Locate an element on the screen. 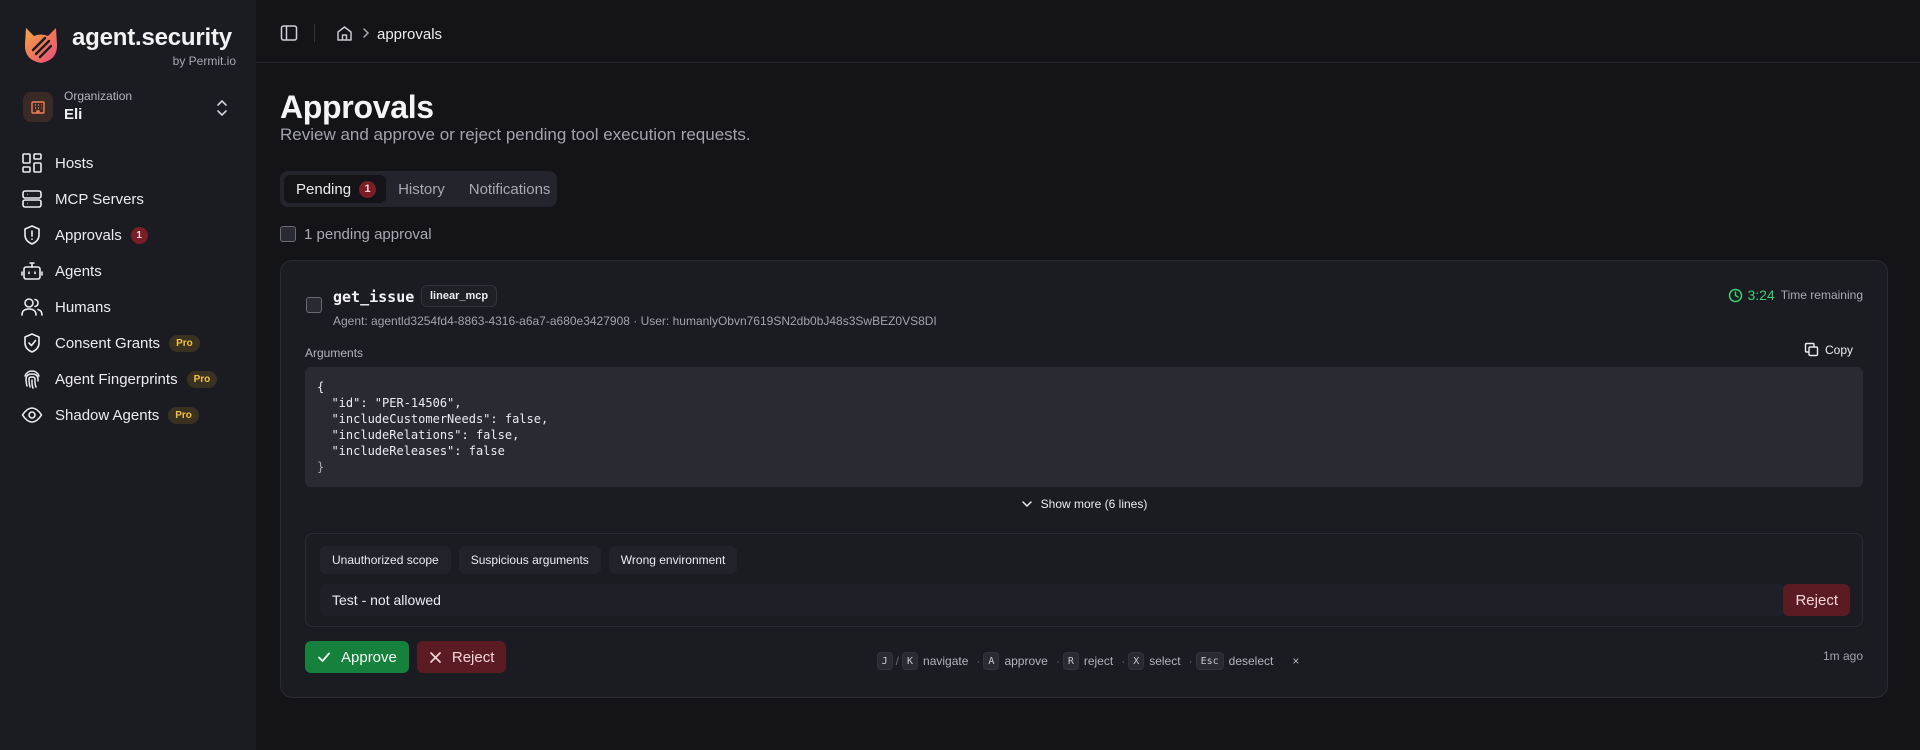 The image size is (1920, 750). tab-label: Notifications is located at coordinates (509, 189).